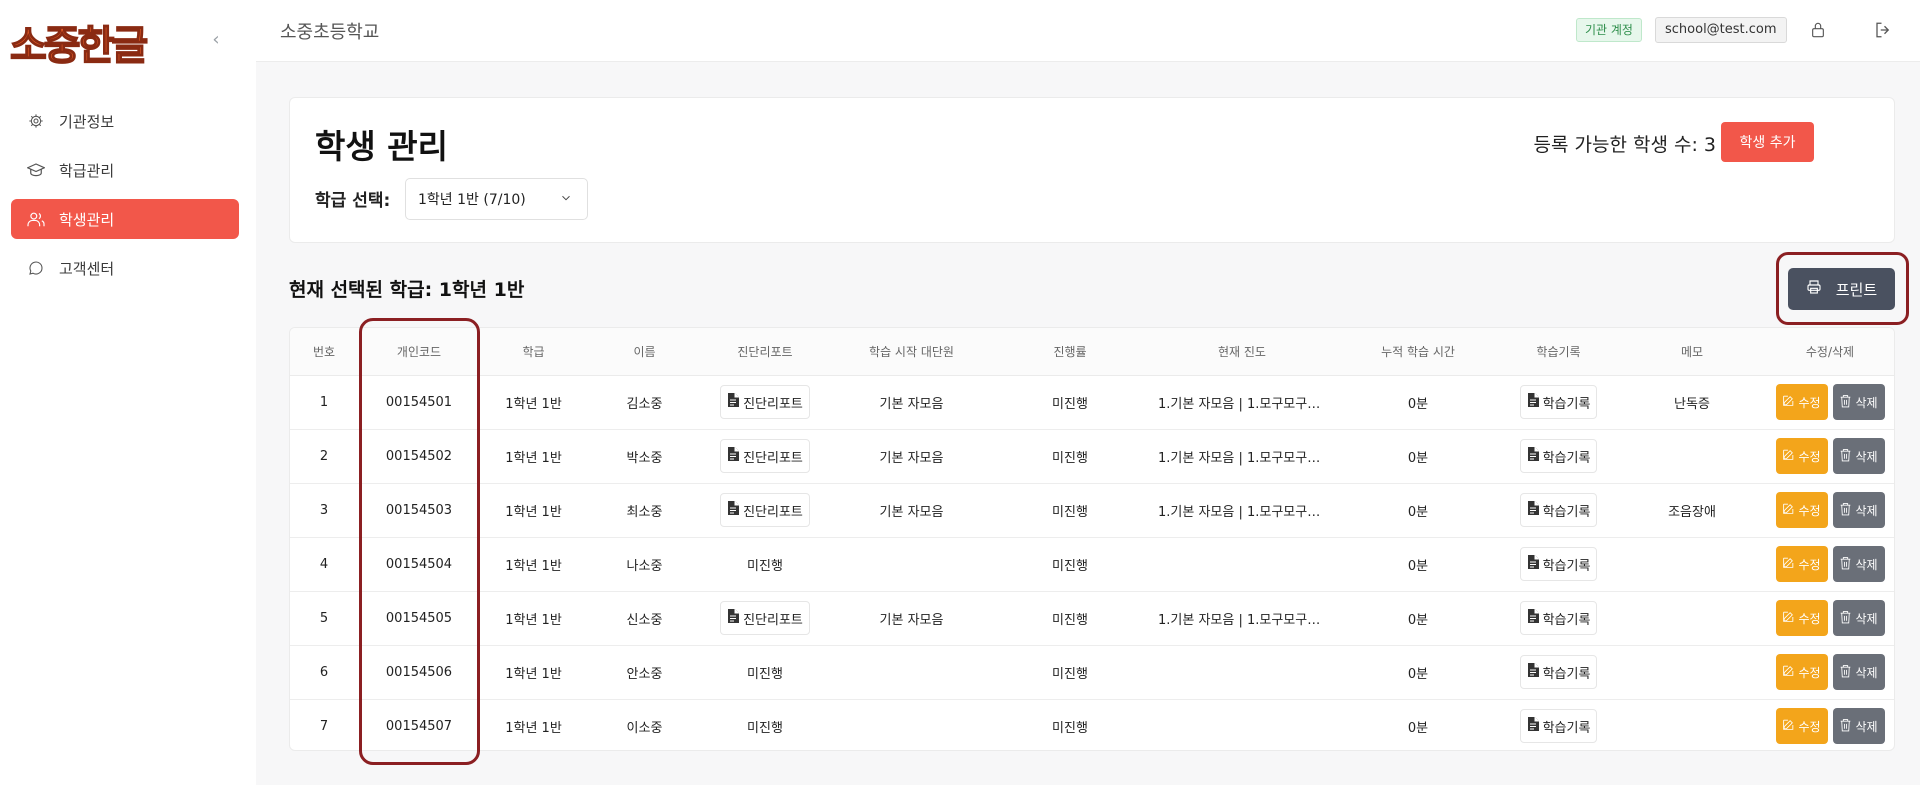  Describe the element at coordinates (419, 456) in the screenshot. I see `cell-personal-code: 00154502` at that location.